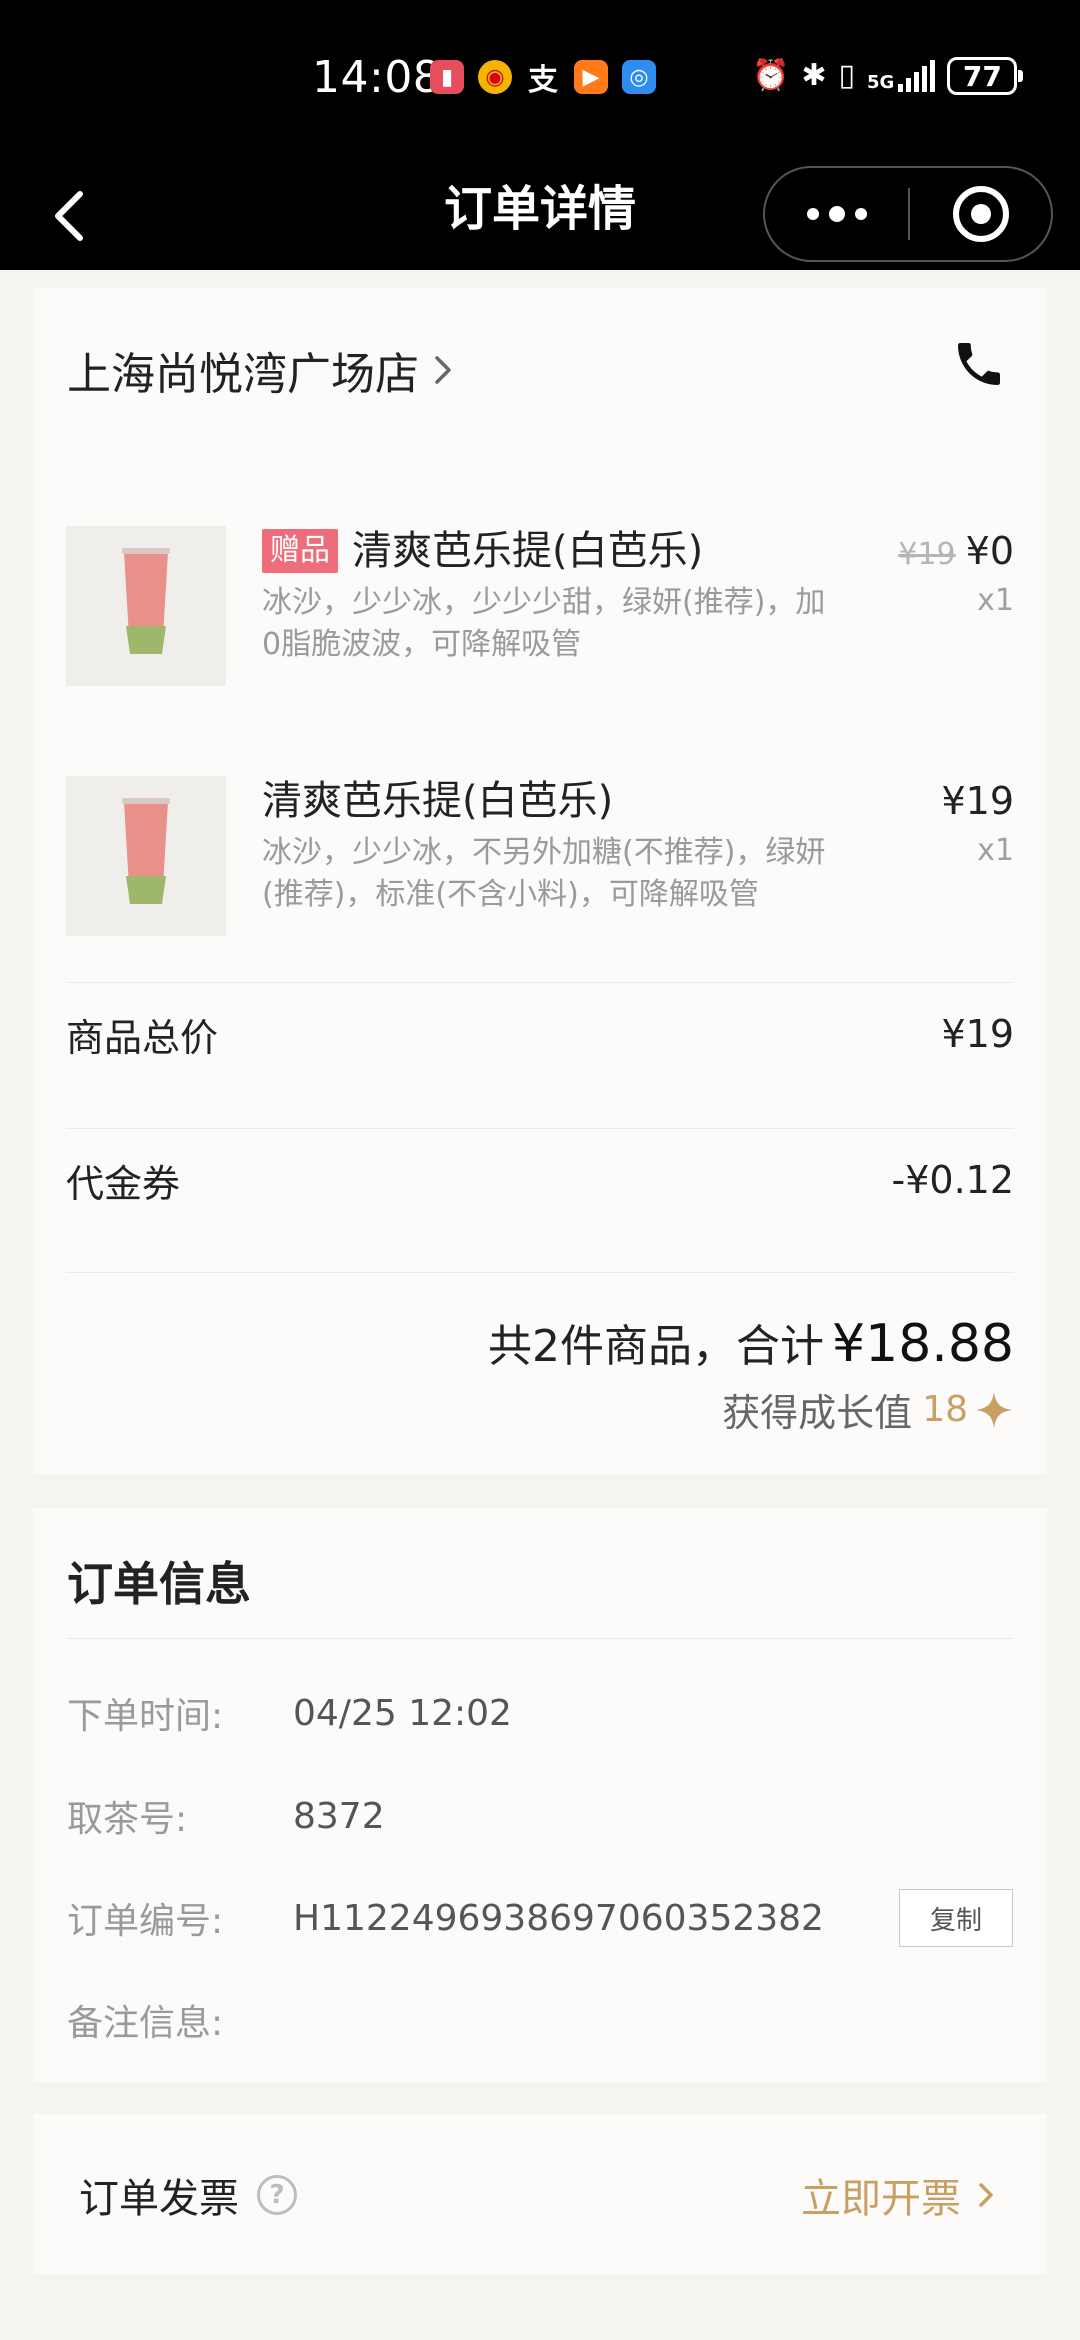 This screenshot has height=2340, width=1080. What do you see at coordinates (977, 801) in the screenshot?
I see `item-price: ¥19` at bounding box center [977, 801].